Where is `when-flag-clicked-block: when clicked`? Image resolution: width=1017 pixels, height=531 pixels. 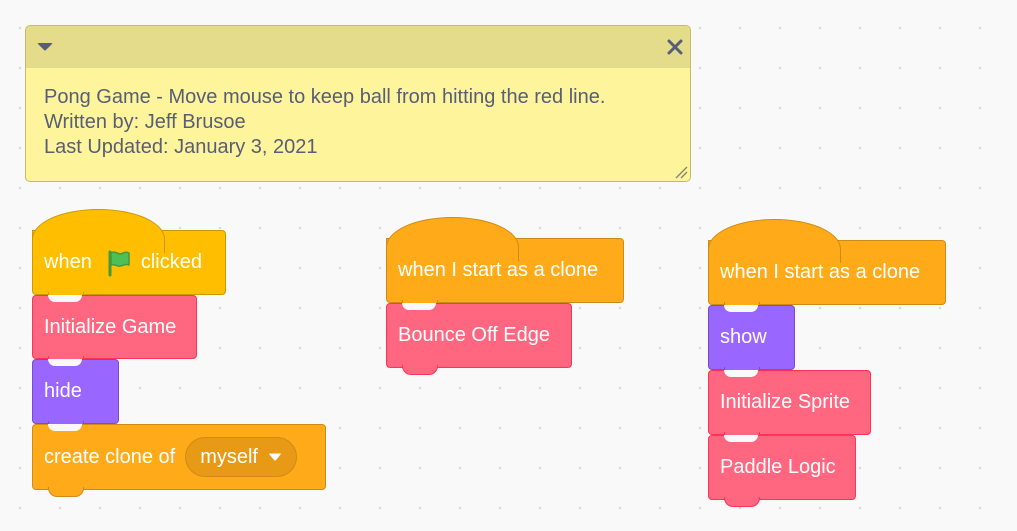 when-flag-clicked-block: when clicked is located at coordinates (129, 255).